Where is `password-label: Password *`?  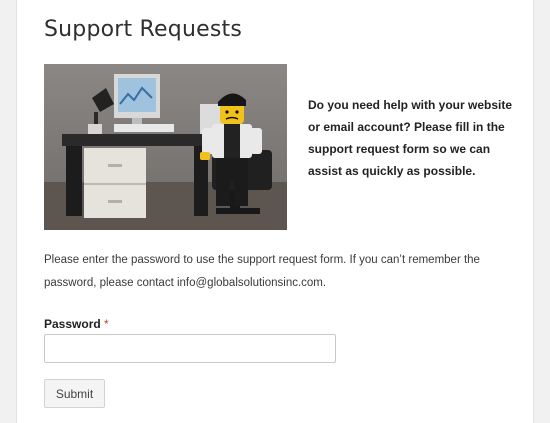
password-label: Password * is located at coordinates (76, 324).